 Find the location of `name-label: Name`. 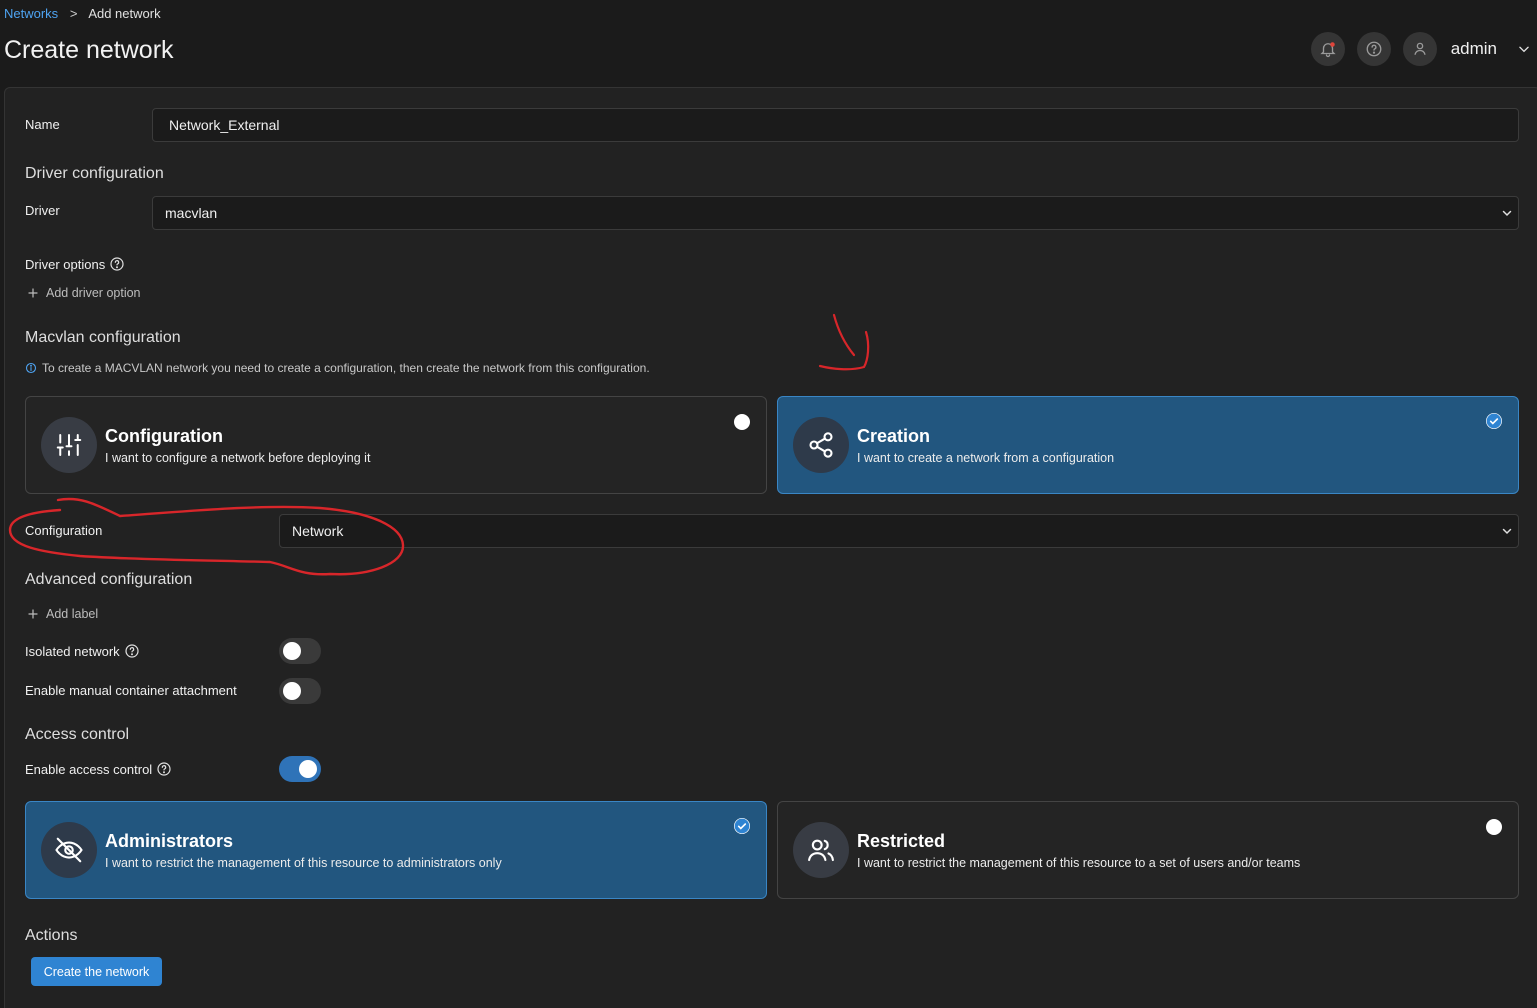

name-label: Name is located at coordinates (42, 124).